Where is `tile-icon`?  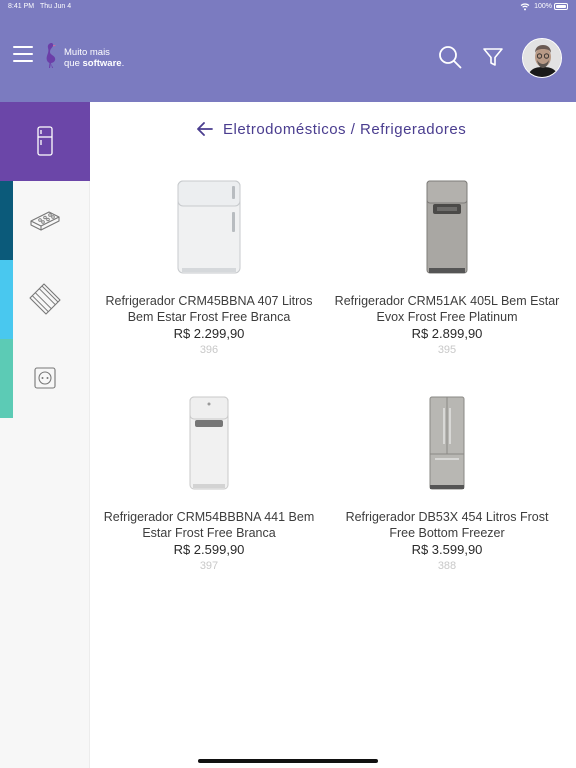
tile-icon is located at coordinates (45, 299).